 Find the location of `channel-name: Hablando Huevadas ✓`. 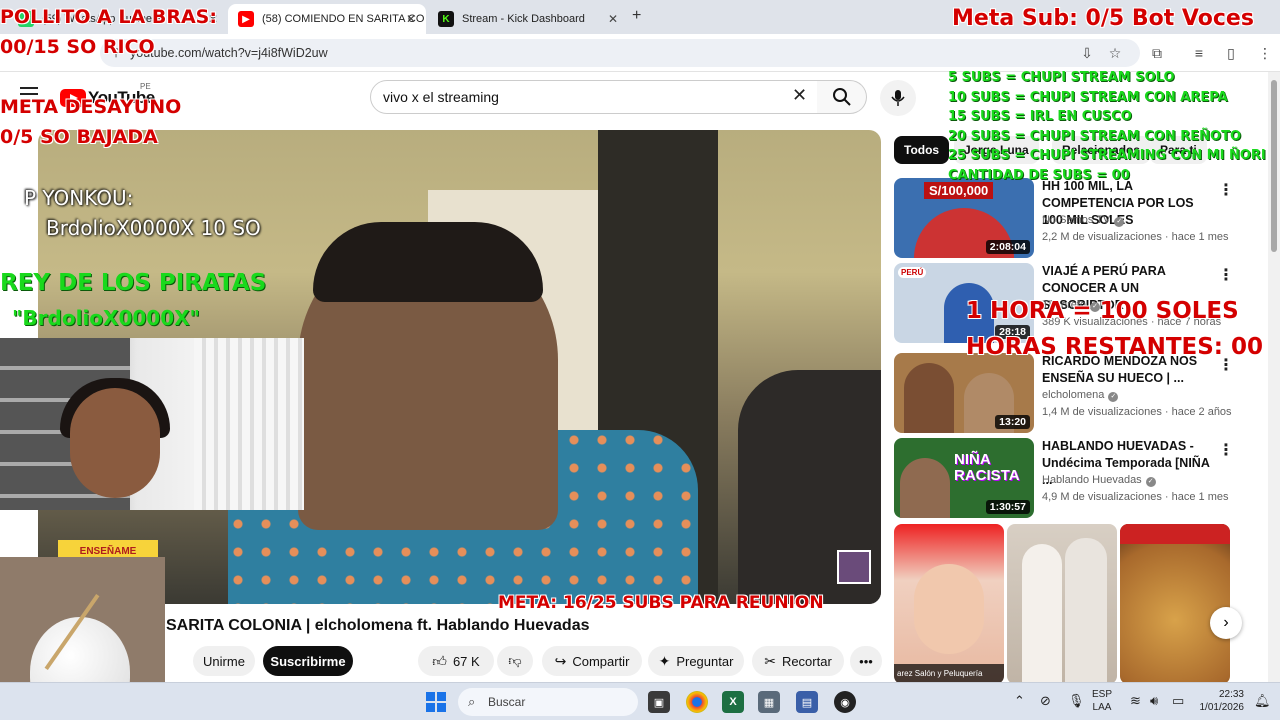

channel-name: Hablando Huevadas ✓ is located at coordinates (1099, 480).